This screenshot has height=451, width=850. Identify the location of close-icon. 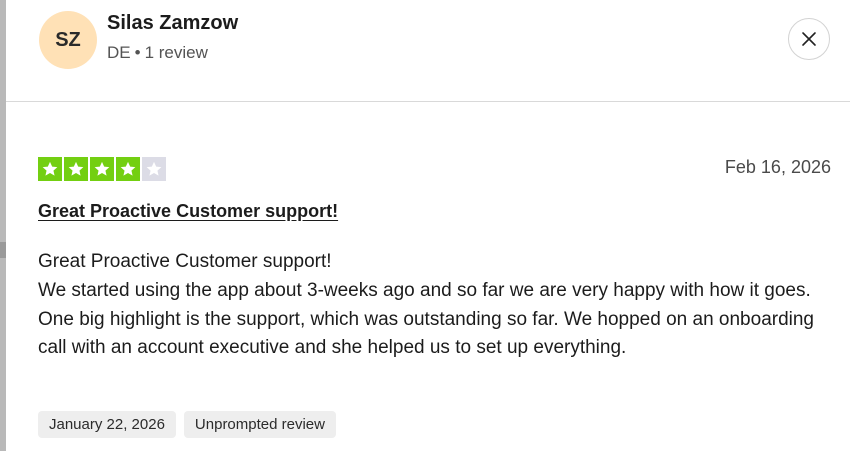
(809, 39).